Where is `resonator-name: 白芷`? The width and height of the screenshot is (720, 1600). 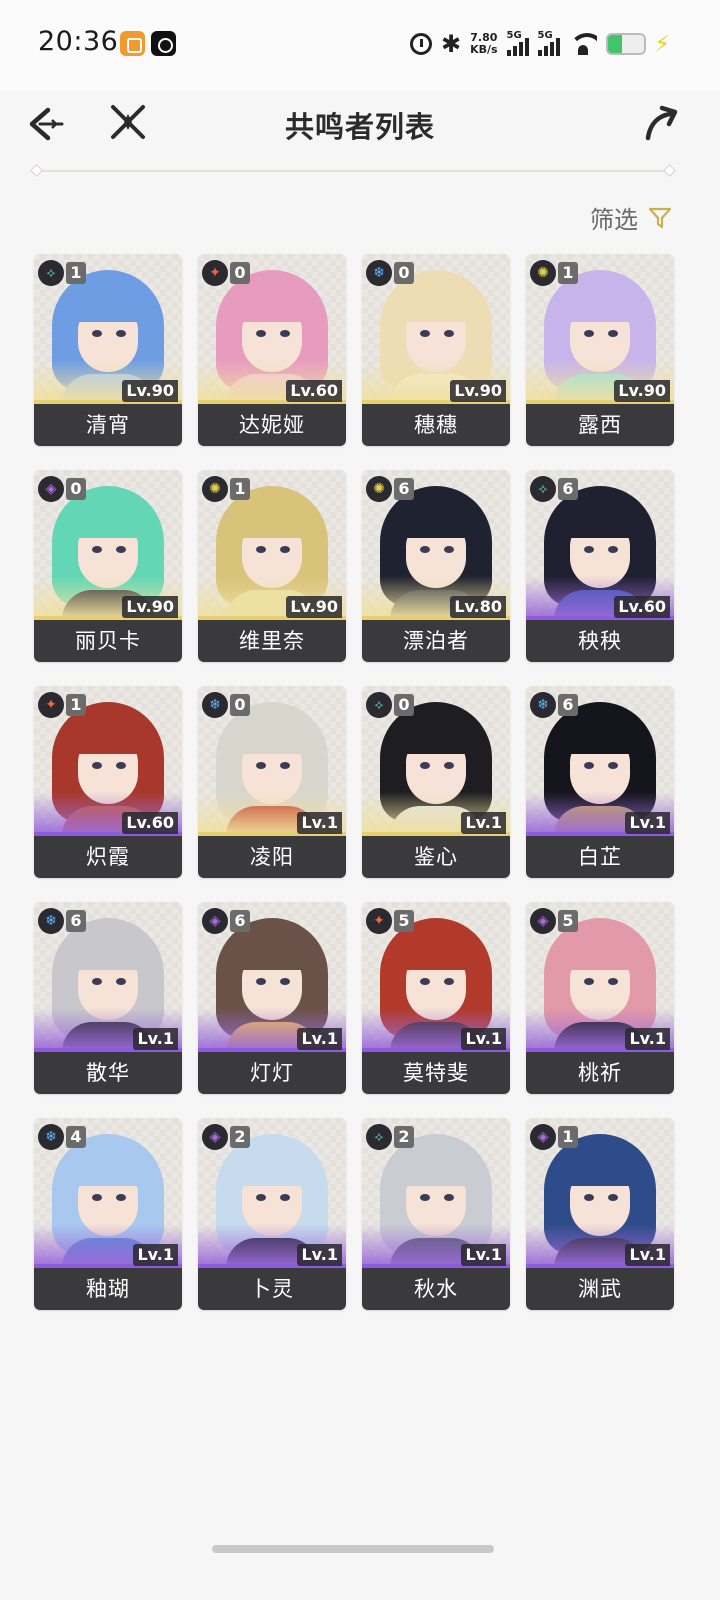 resonator-name: 白芷 is located at coordinates (600, 857).